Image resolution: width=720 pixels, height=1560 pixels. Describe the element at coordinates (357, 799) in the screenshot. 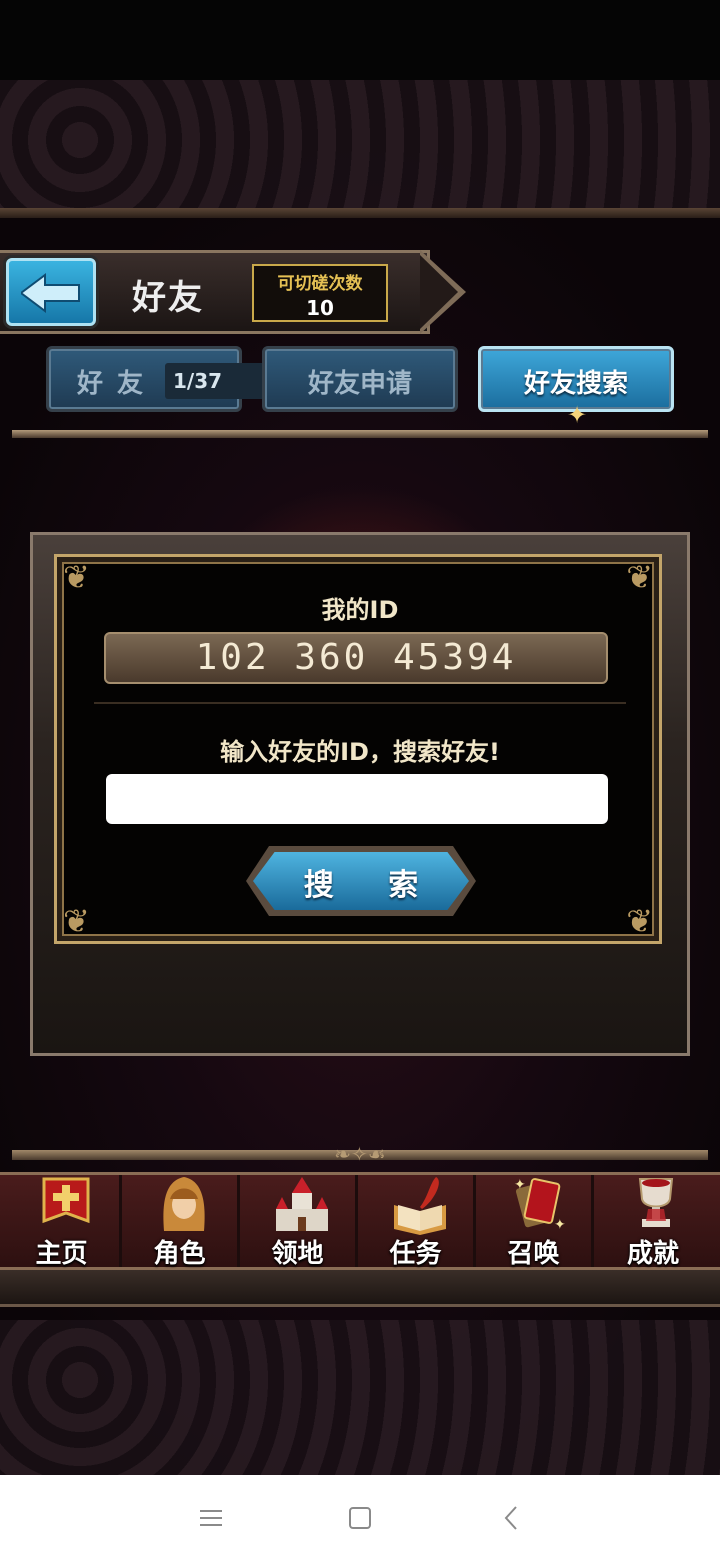

I see `friend-id-input` at that location.